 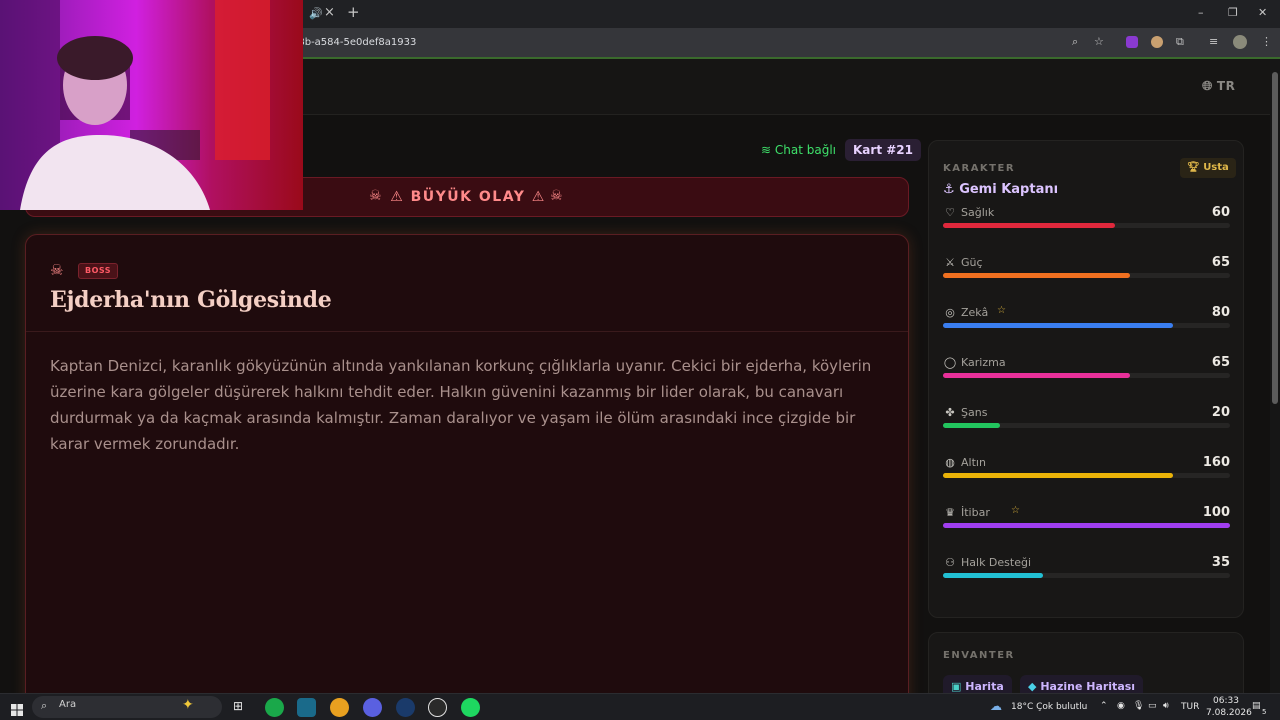 I want to click on stat-row: ◎ Zekâ ☆ 80, so click(x=1086, y=325).